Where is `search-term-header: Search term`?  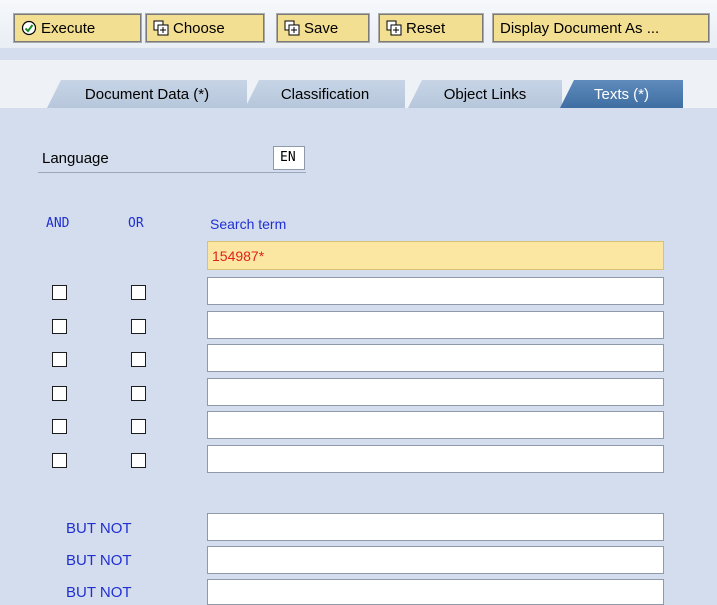 search-term-header: Search term is located at coordinates (248, 224).